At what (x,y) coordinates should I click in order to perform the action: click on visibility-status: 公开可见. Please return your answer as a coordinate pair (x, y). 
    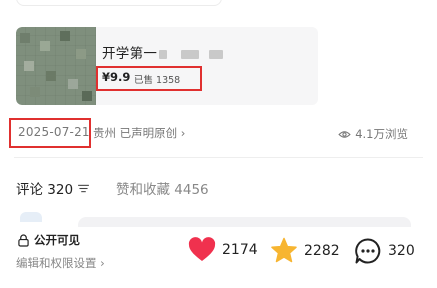
    Looking at the image, I should click on (49, 240).